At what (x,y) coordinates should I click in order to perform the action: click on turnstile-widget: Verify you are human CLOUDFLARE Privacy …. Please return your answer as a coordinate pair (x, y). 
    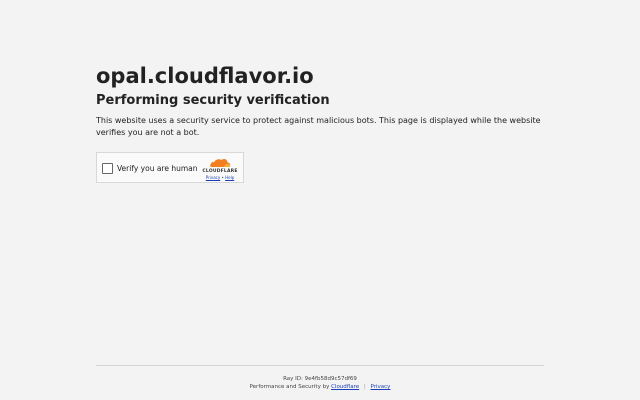
    Looking at the image, I should click on (170, 167).